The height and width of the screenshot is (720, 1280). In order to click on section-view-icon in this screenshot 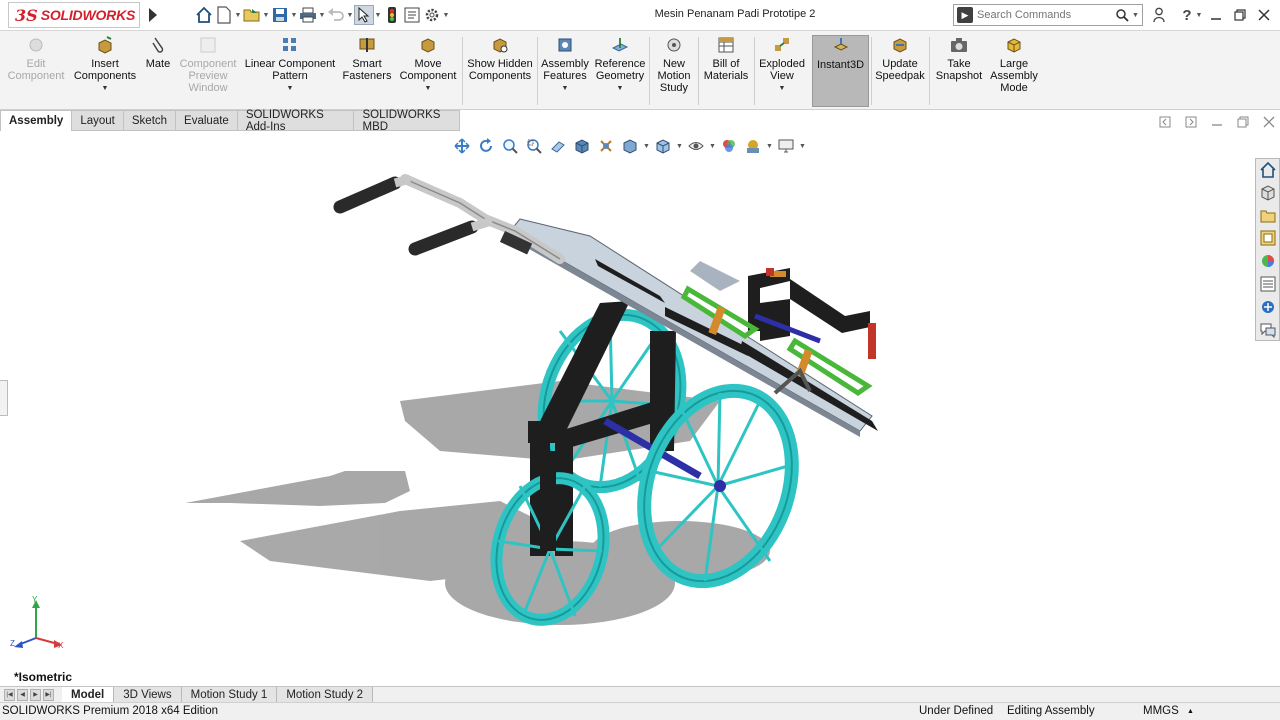, I will do `click(558, 146)`.